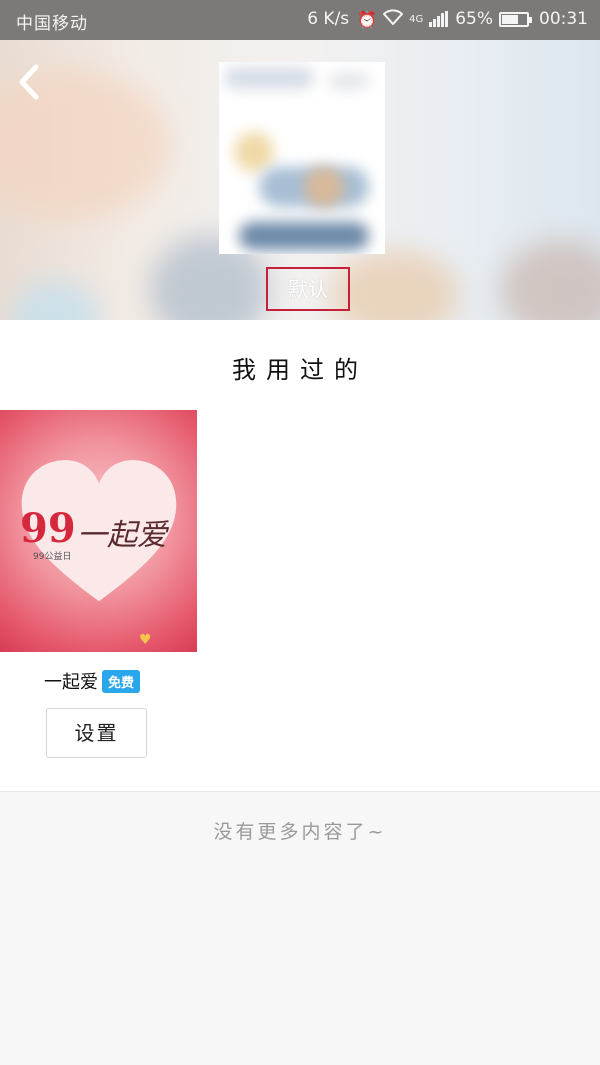  I want to click on no-more-content-text: 没有更多内容了~, so click(300, 832).